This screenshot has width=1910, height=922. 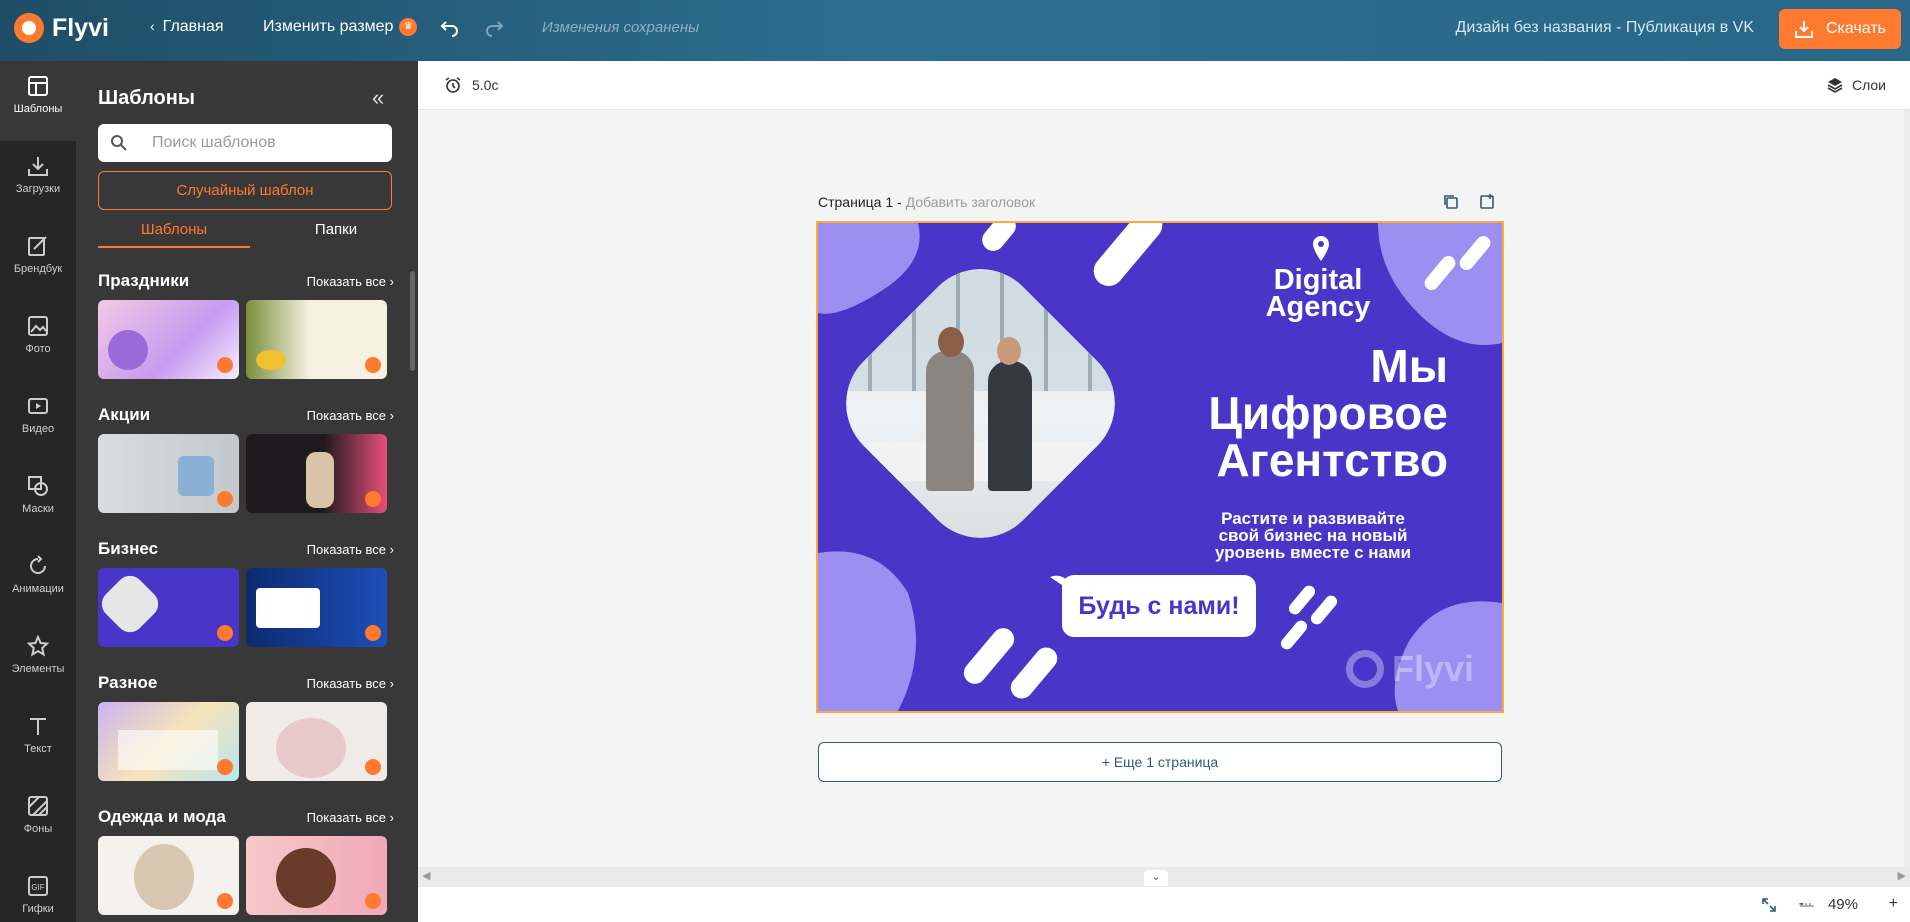 I want to click on fullscreen-icon, so click(x=1769, y=905).